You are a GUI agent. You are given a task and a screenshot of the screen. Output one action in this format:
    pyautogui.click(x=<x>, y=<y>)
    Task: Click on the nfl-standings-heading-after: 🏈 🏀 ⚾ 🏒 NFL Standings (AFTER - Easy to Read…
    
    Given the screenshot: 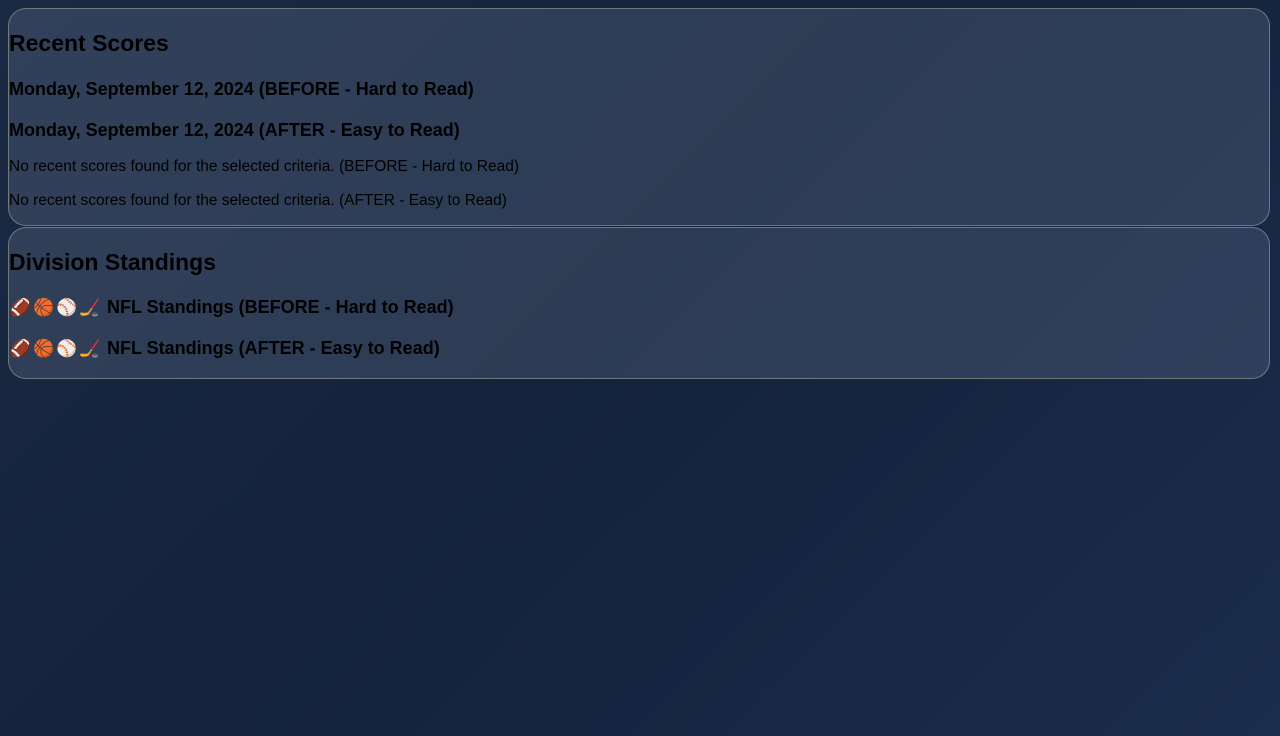 What is the action you would take?
    pyautogui.click(x=224, y=348)
    